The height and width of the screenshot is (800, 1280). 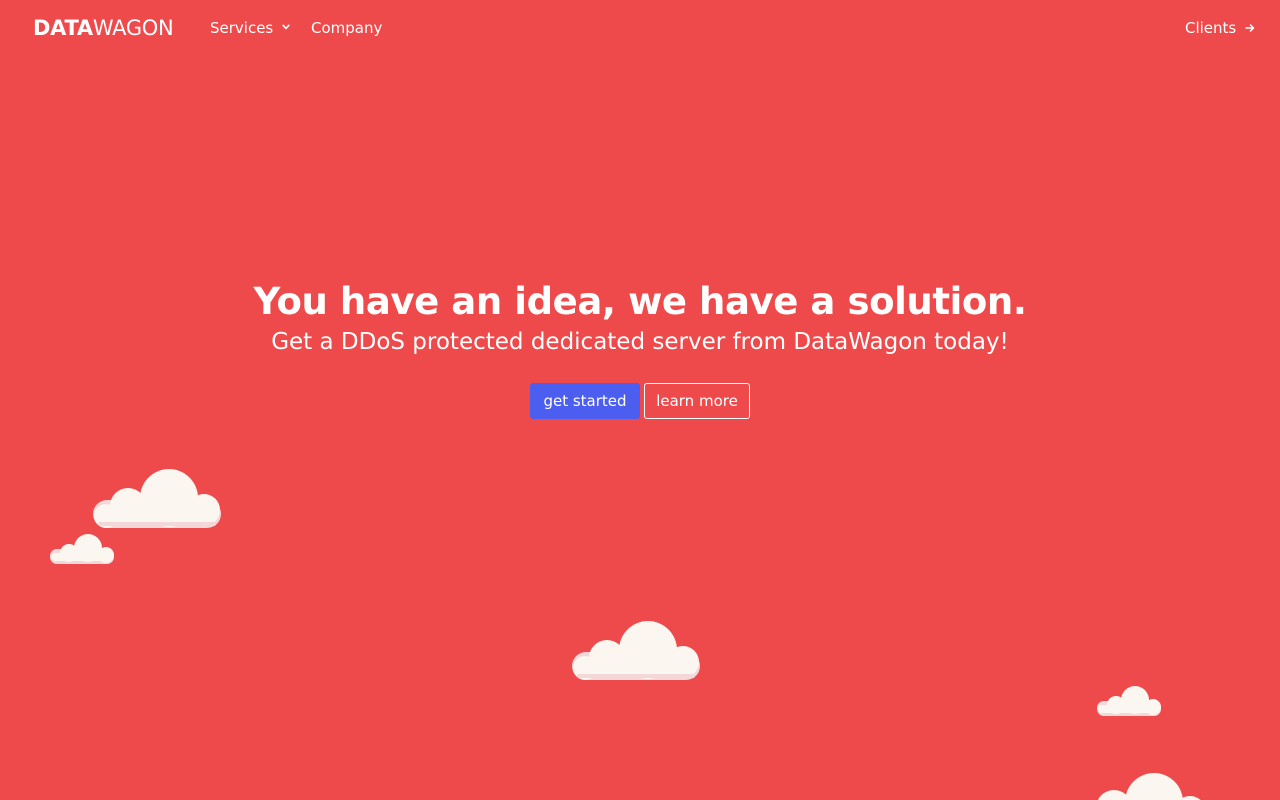 I want to click on brand-logo: DATAWAGON, so click(x=103, y=28).